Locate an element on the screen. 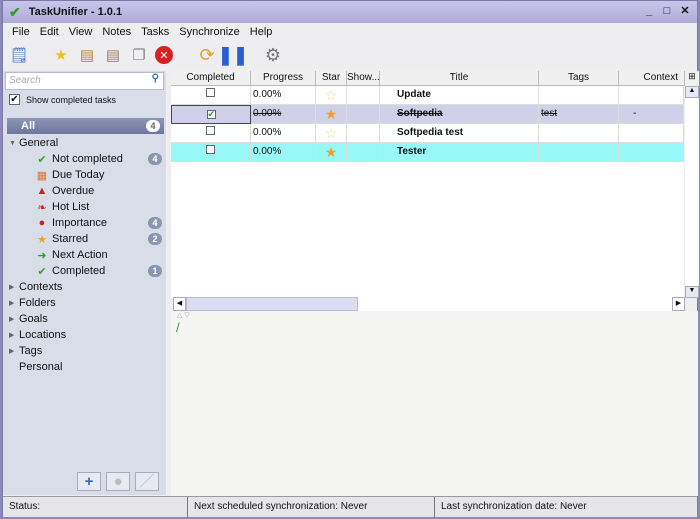 The width and height of the screenshot is (700, 519). table-row: 0.00% ☆ Update is located at coordinates (427, 95).